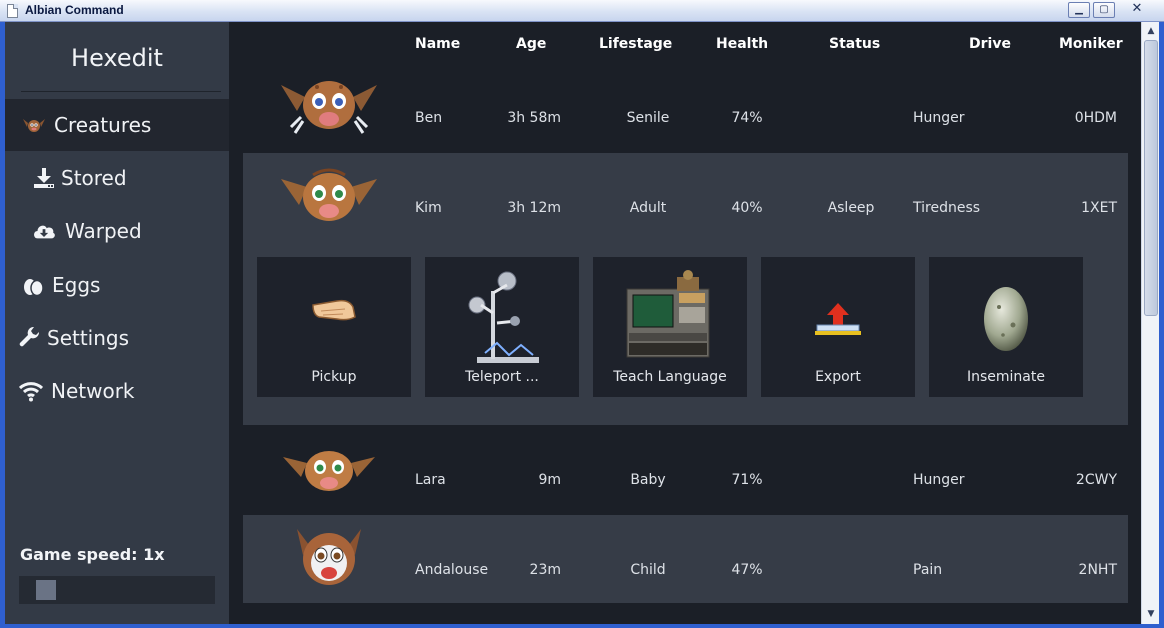 This screenshot has width=1164, height=628. Describe the element at coordinates (74, 10) in the screenshot. I see `window-title: Albian Command` at that location.